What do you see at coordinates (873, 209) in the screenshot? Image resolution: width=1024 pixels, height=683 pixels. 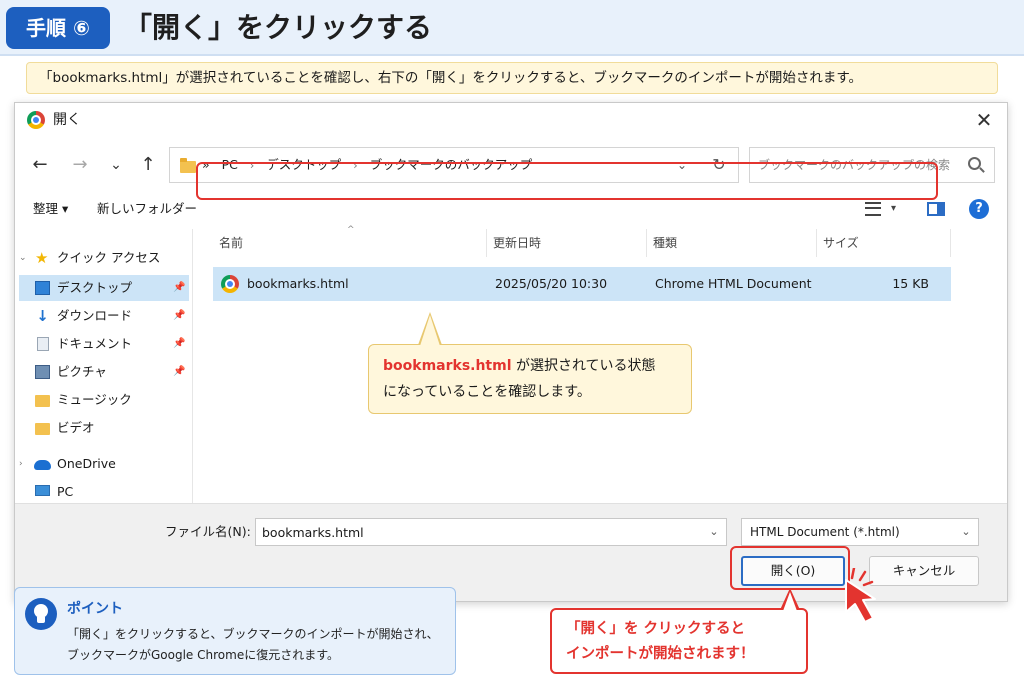 I see `view-list-icon` at bounding box center [873, 209].